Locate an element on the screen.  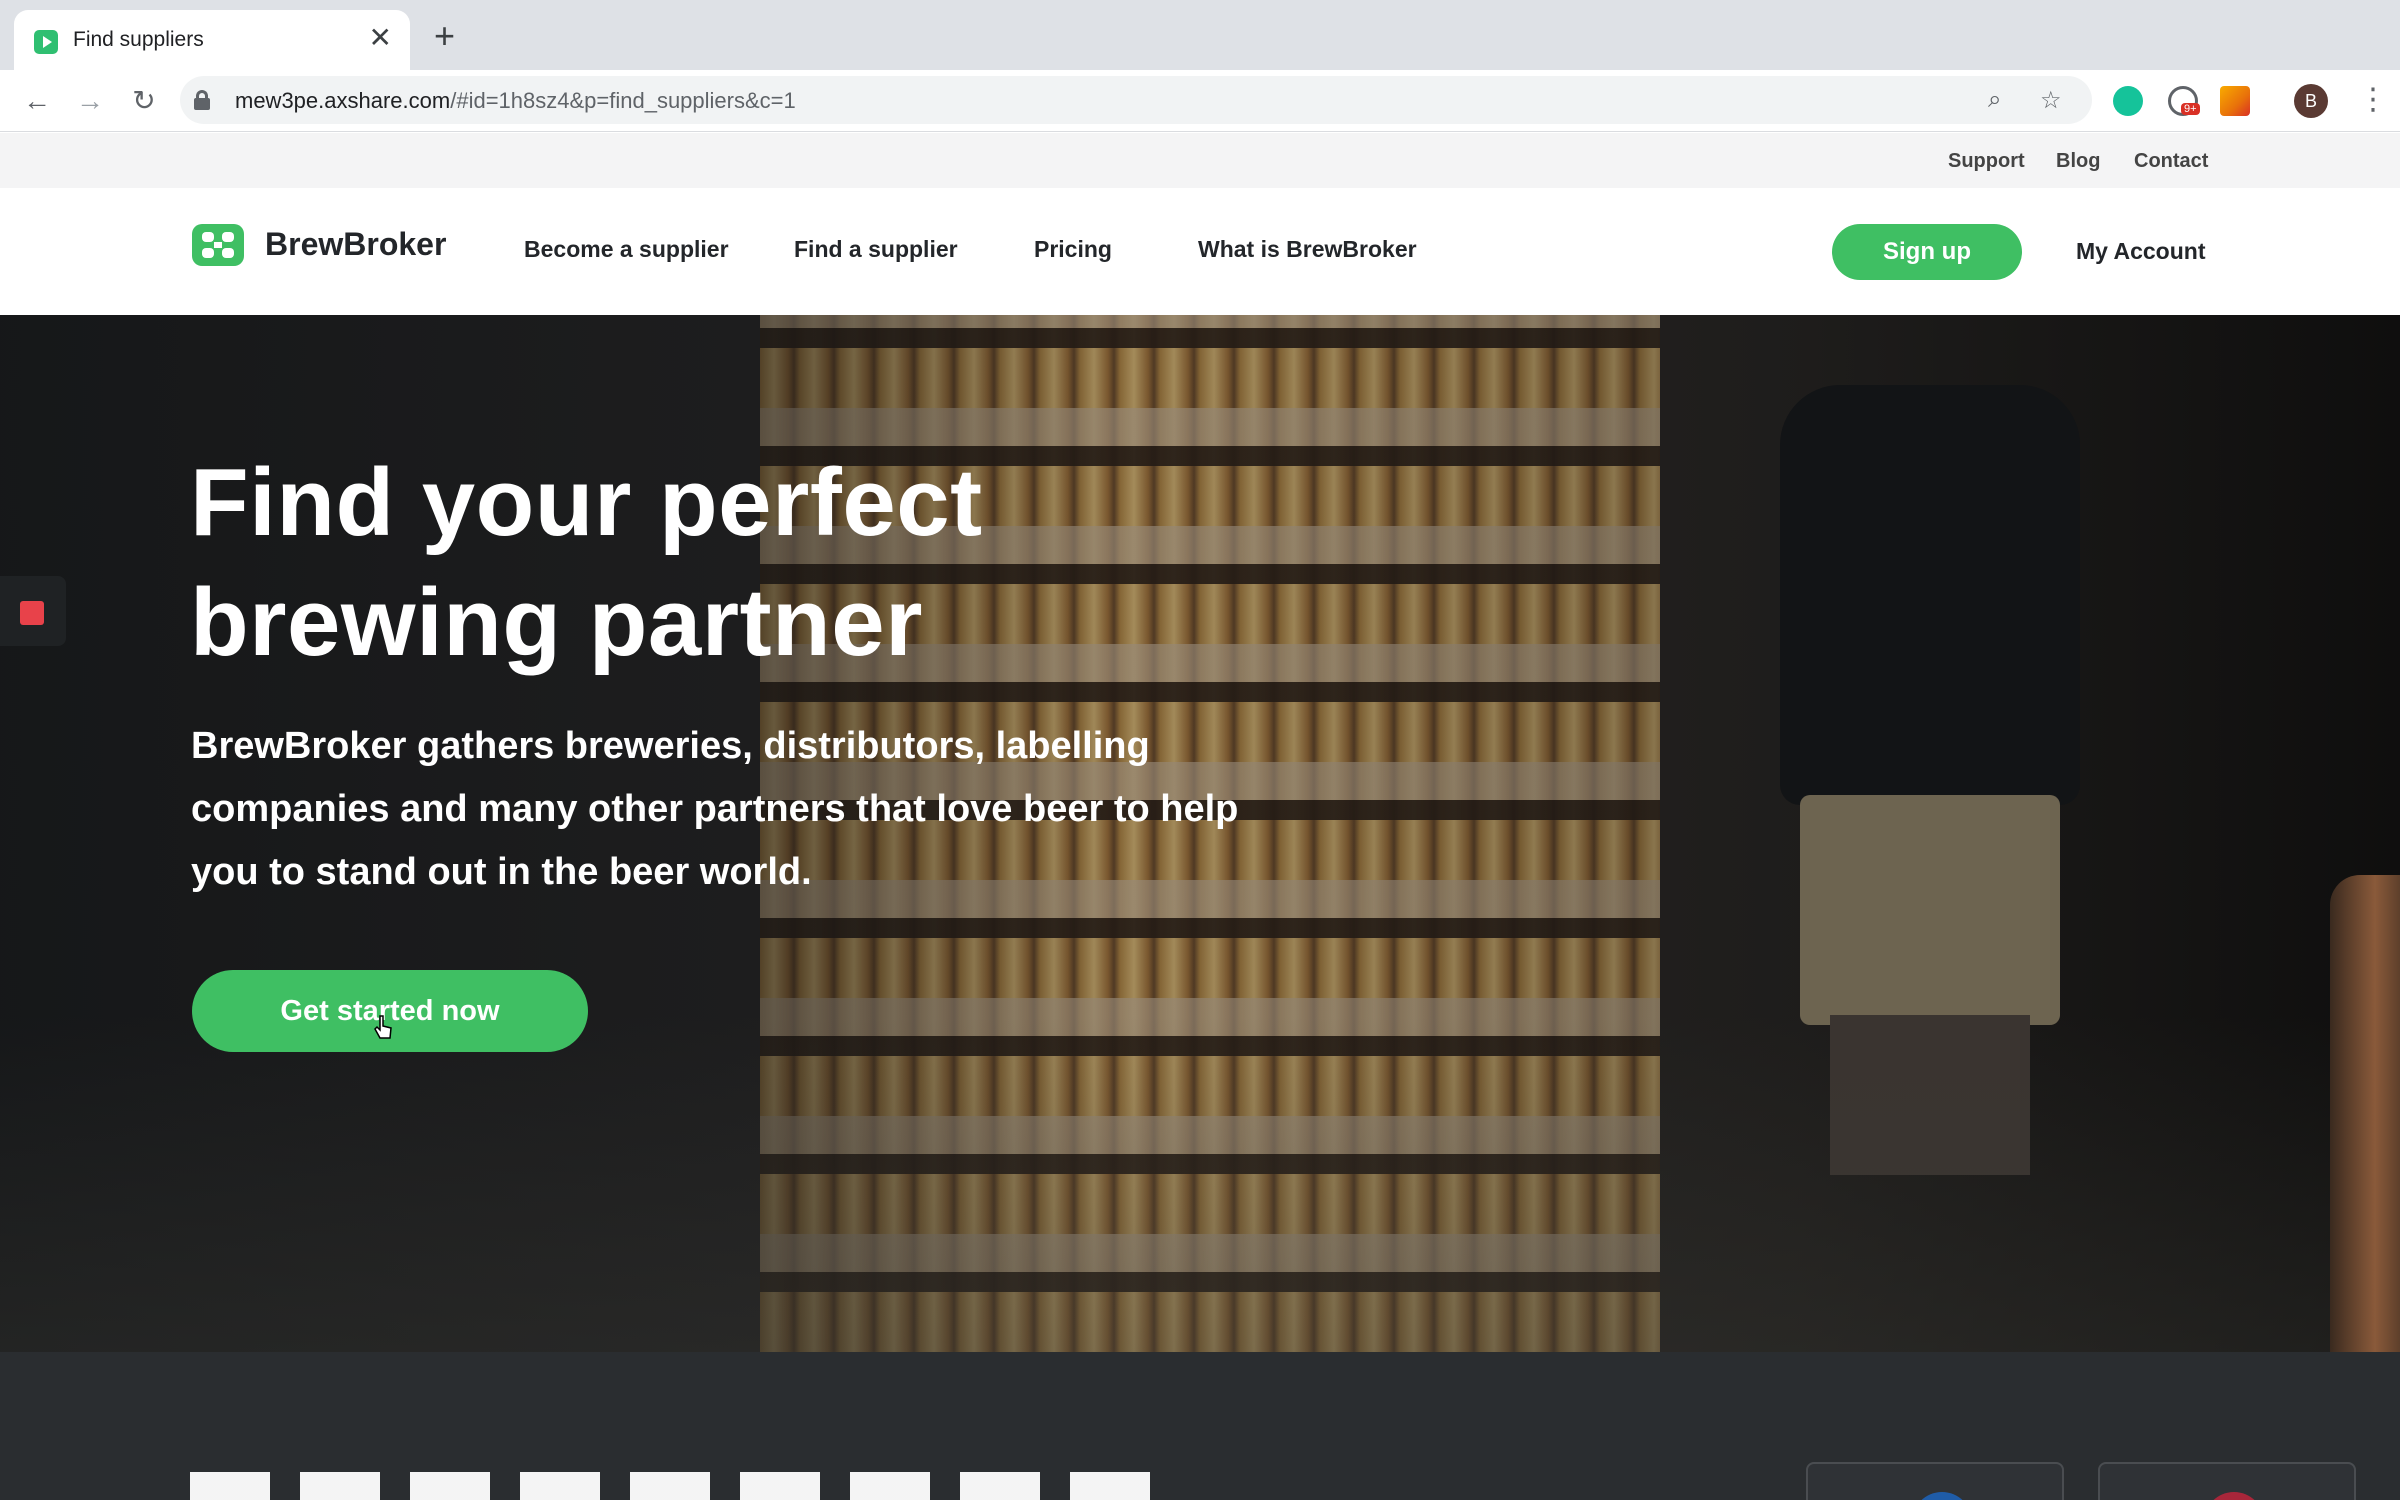
analytics-icon is located at coordinates (2235, 101).